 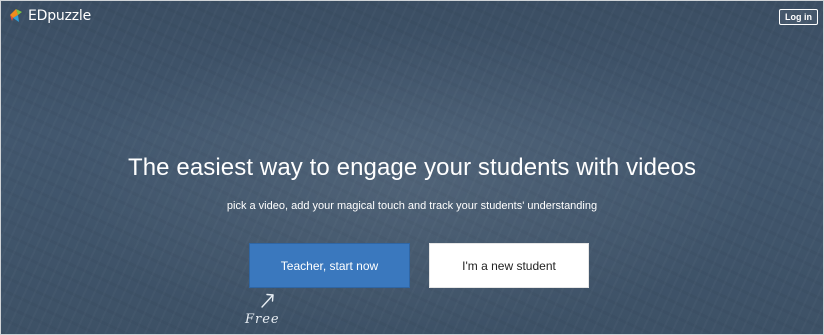 I want to click on teacher-start-label: Teacher, start now, so click(x=329, y=265).